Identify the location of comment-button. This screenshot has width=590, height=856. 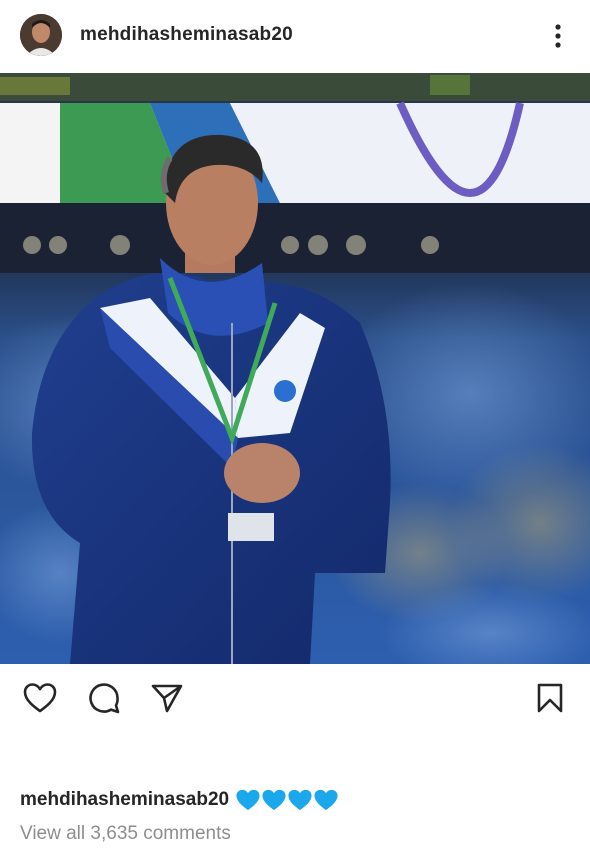
(104, 698).